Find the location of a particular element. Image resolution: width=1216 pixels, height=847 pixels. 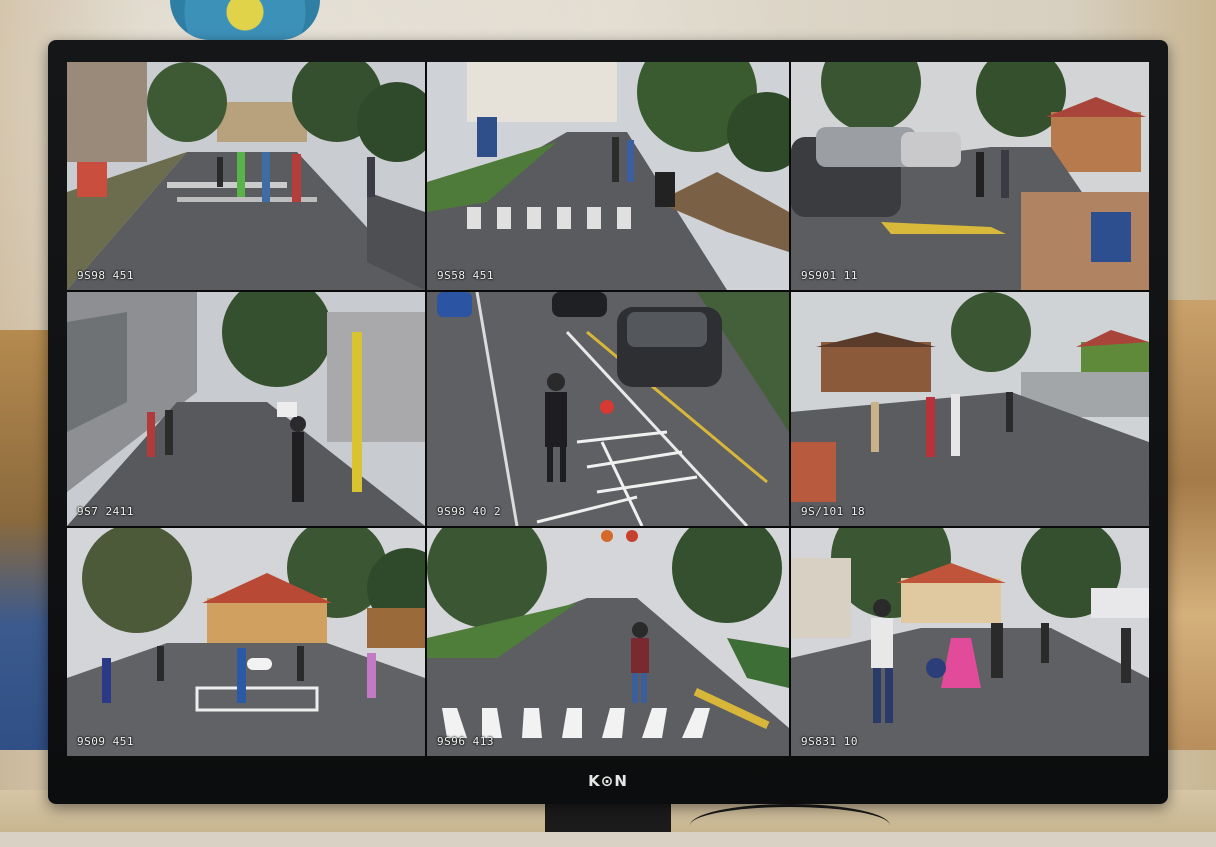

camera-feed-4: 9S7 2411 is located at coordinates (246, 409).